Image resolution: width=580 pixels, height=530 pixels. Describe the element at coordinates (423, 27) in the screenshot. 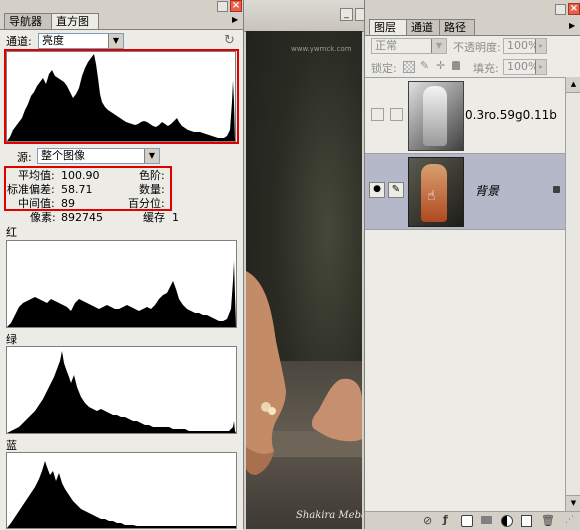

I see `tab-channels: 通道` at that location.